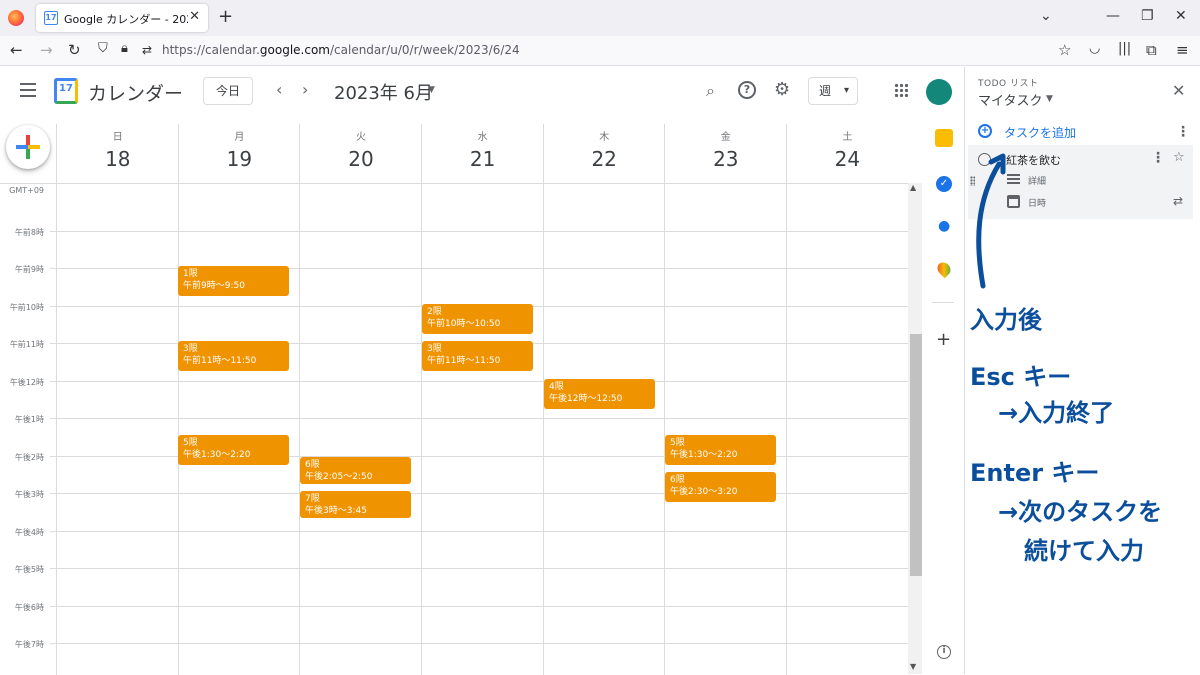 This screenshot has height=675, width=1200. What do you see at coordinates (225, 16) in the screenshot?
I see `new-tab-icon: +` at bounding box center [225, 16].